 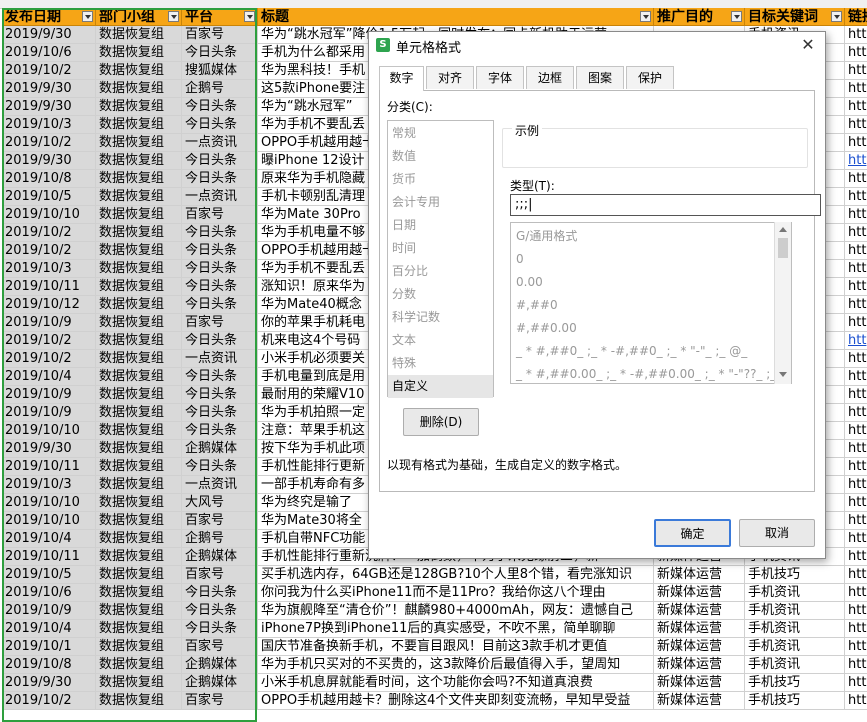 I want to click on tab-font: 字体, so click(x=500, y=77).